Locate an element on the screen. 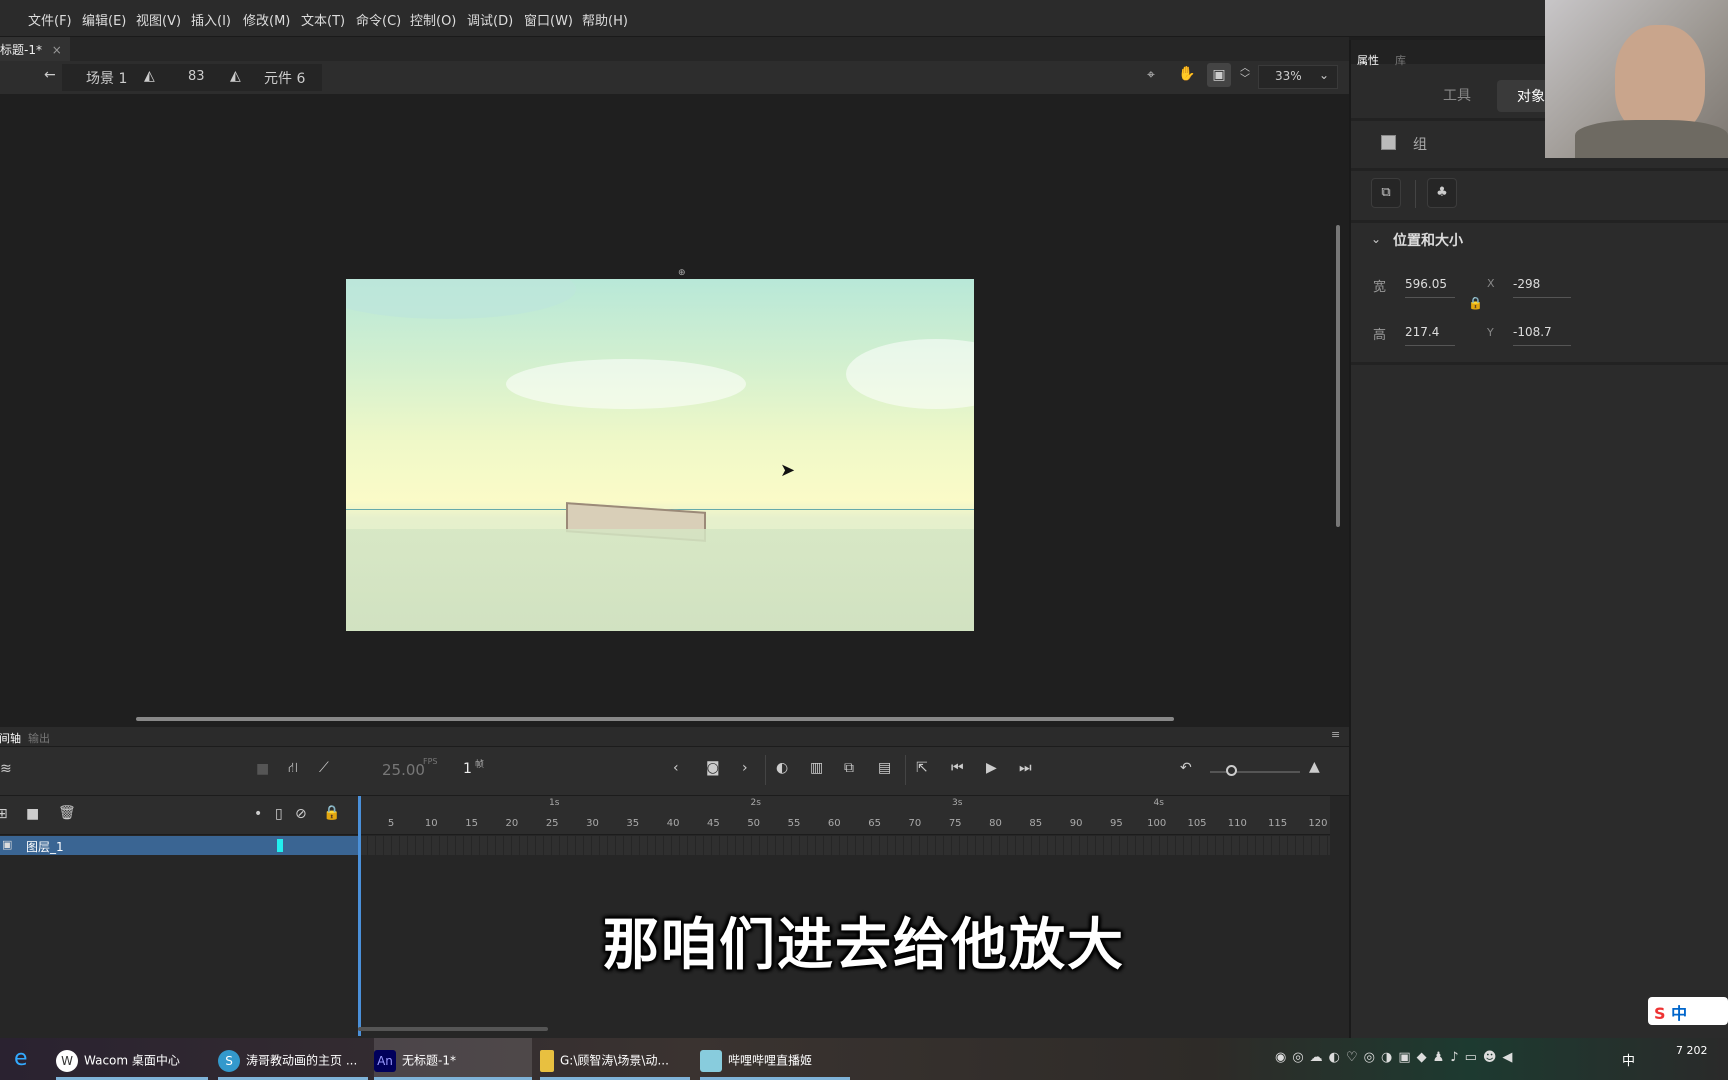 This screenshot has width=1728, height=1080. edit-multiple-frames-icon: ▥ is located at coordinates (816, 768).